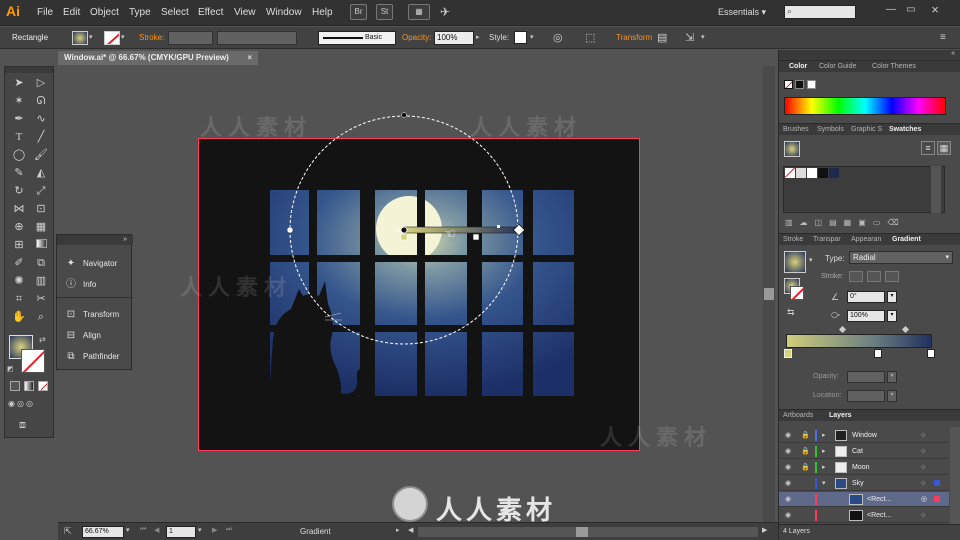 The height and width of the screenshot is (540, 960). What do you see at coordinates (936, 189) in the screenshot?
I see `swatches-scrollbar` at bounding box center [936, 189].